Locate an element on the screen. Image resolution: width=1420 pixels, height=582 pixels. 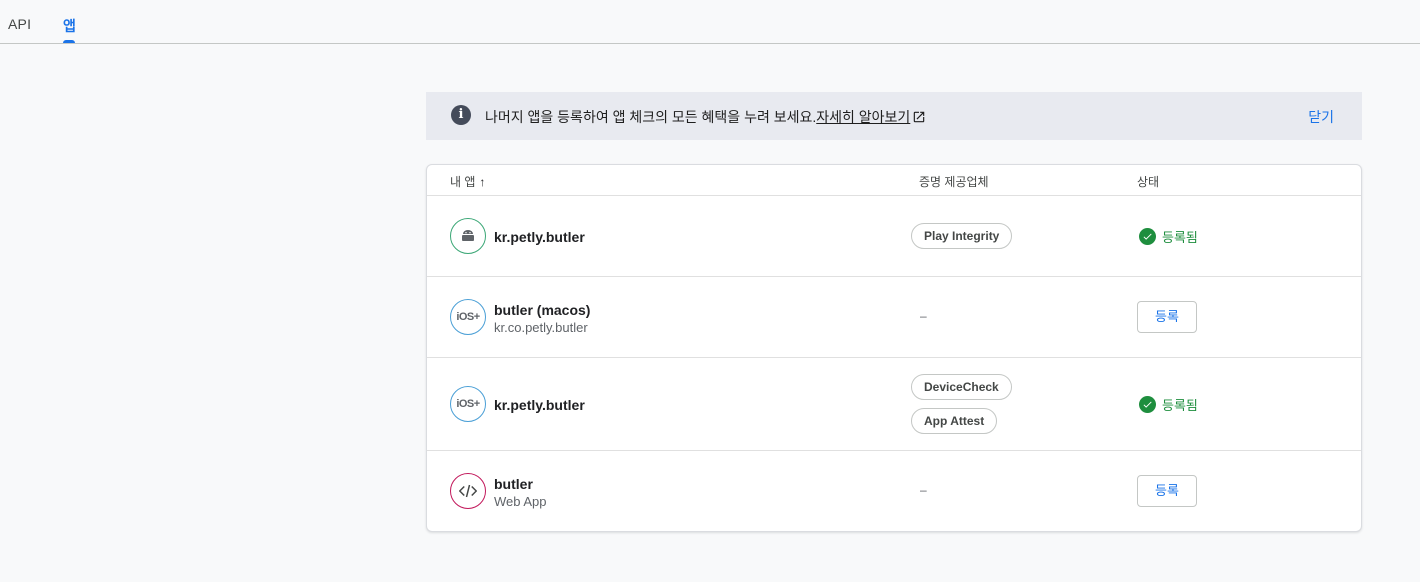
banner-close-button: 닫기 is located at coordinates (1321, 117).